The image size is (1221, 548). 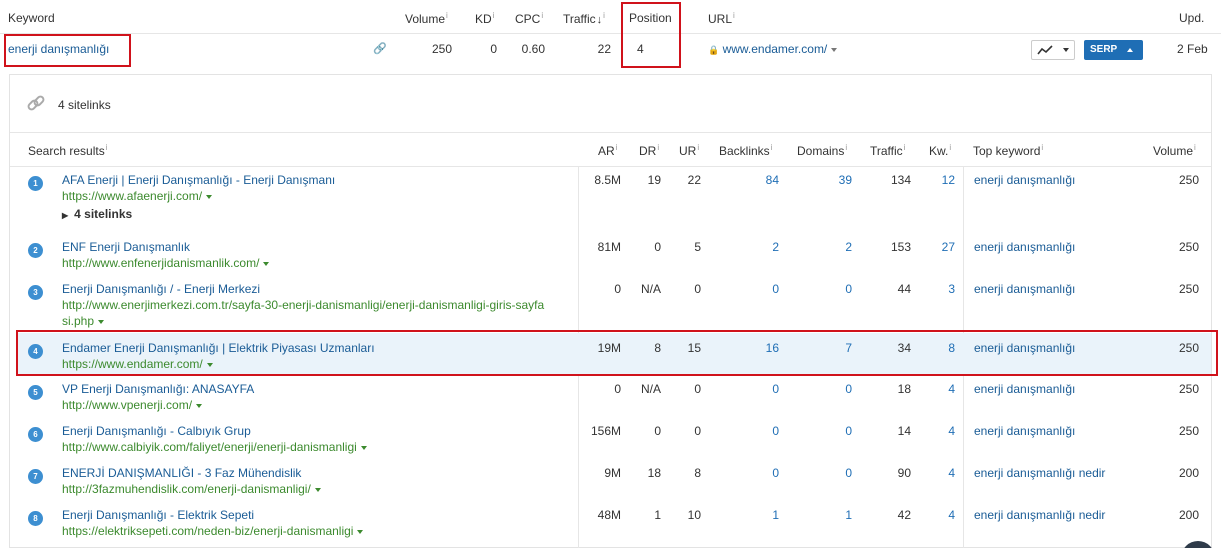 What do you see at coordinates (1104, 49) in the screenshot?
I see `serp-button-label: SERP` at bounding box center [1104, 49].